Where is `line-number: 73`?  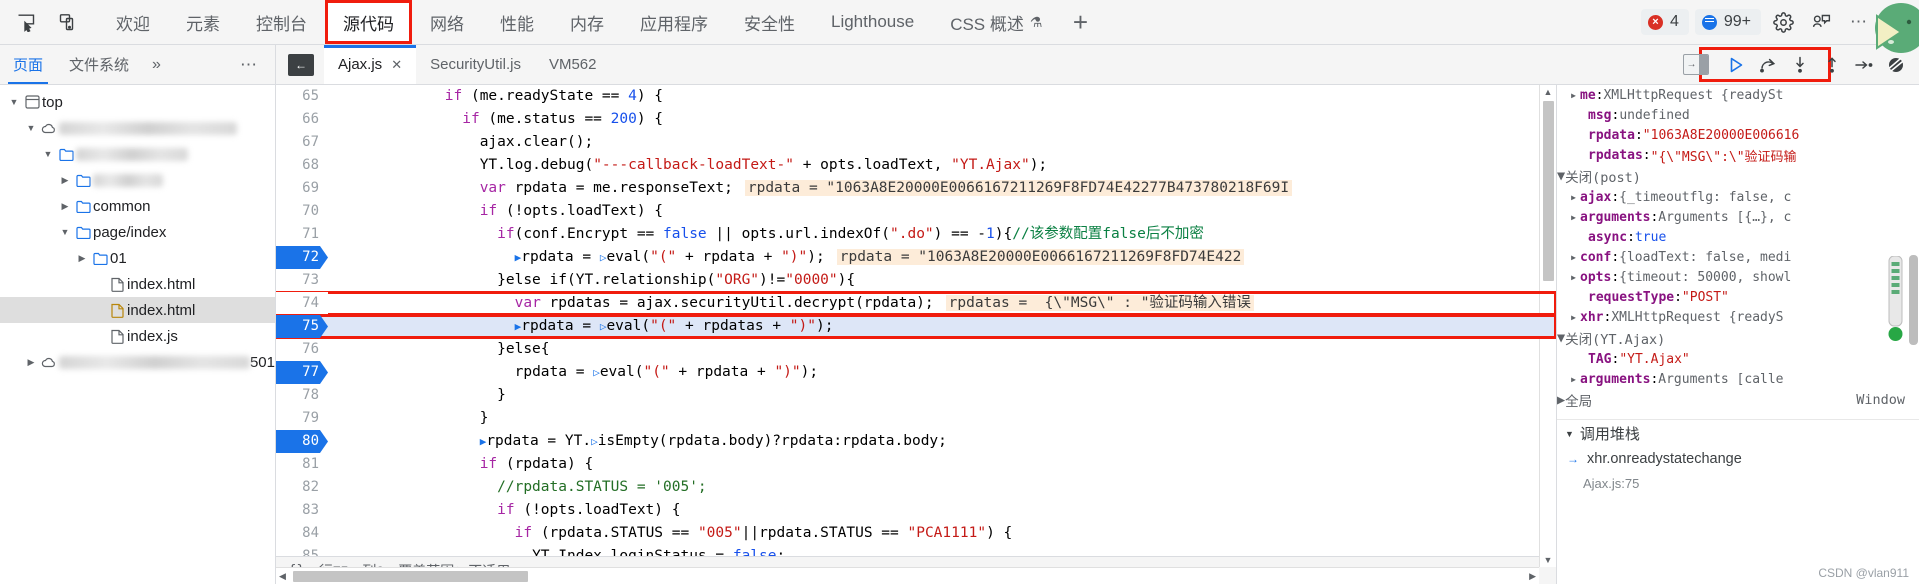 line-number: 73 is located at coordinates (302, 280).